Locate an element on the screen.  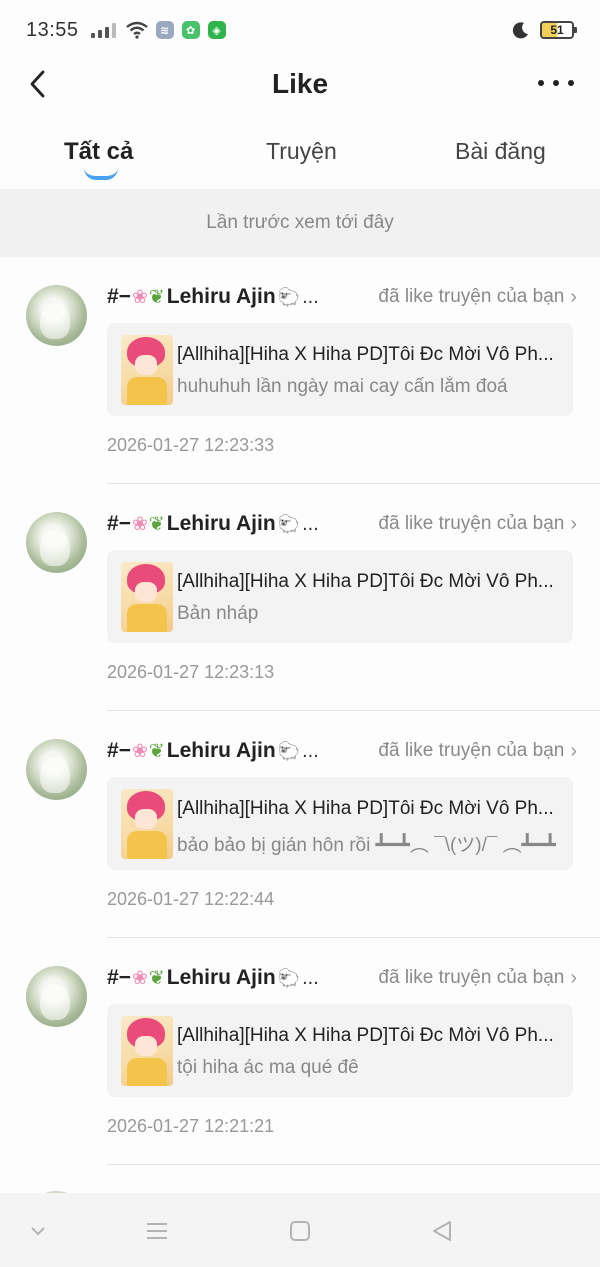
wifi-icon is located at coordinates (136, 30).